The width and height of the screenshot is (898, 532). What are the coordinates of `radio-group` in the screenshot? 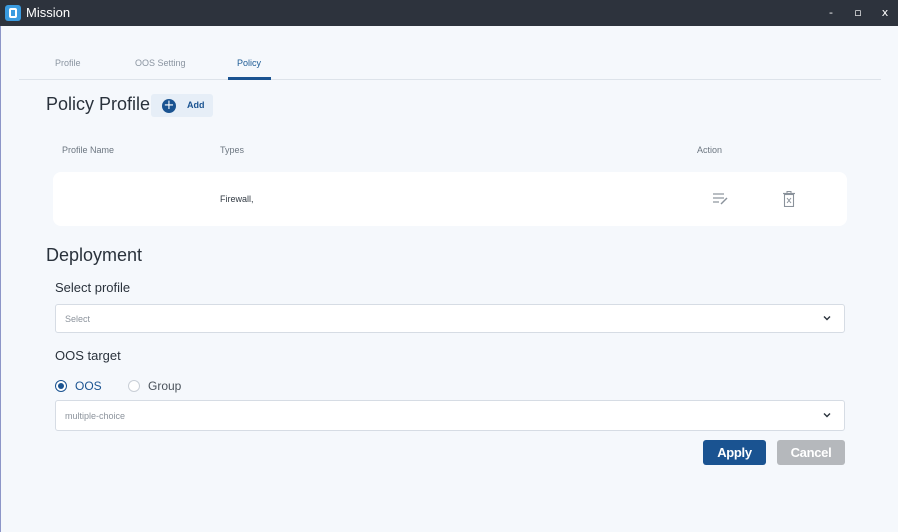 It's located at (134, 386).